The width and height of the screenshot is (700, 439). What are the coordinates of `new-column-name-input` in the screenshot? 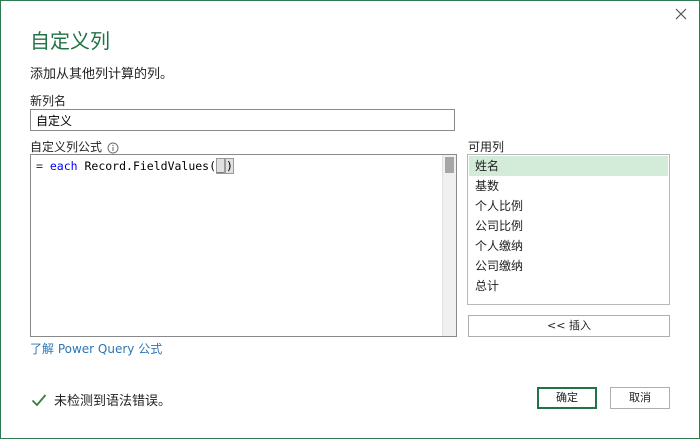 It's located at (242, 120).